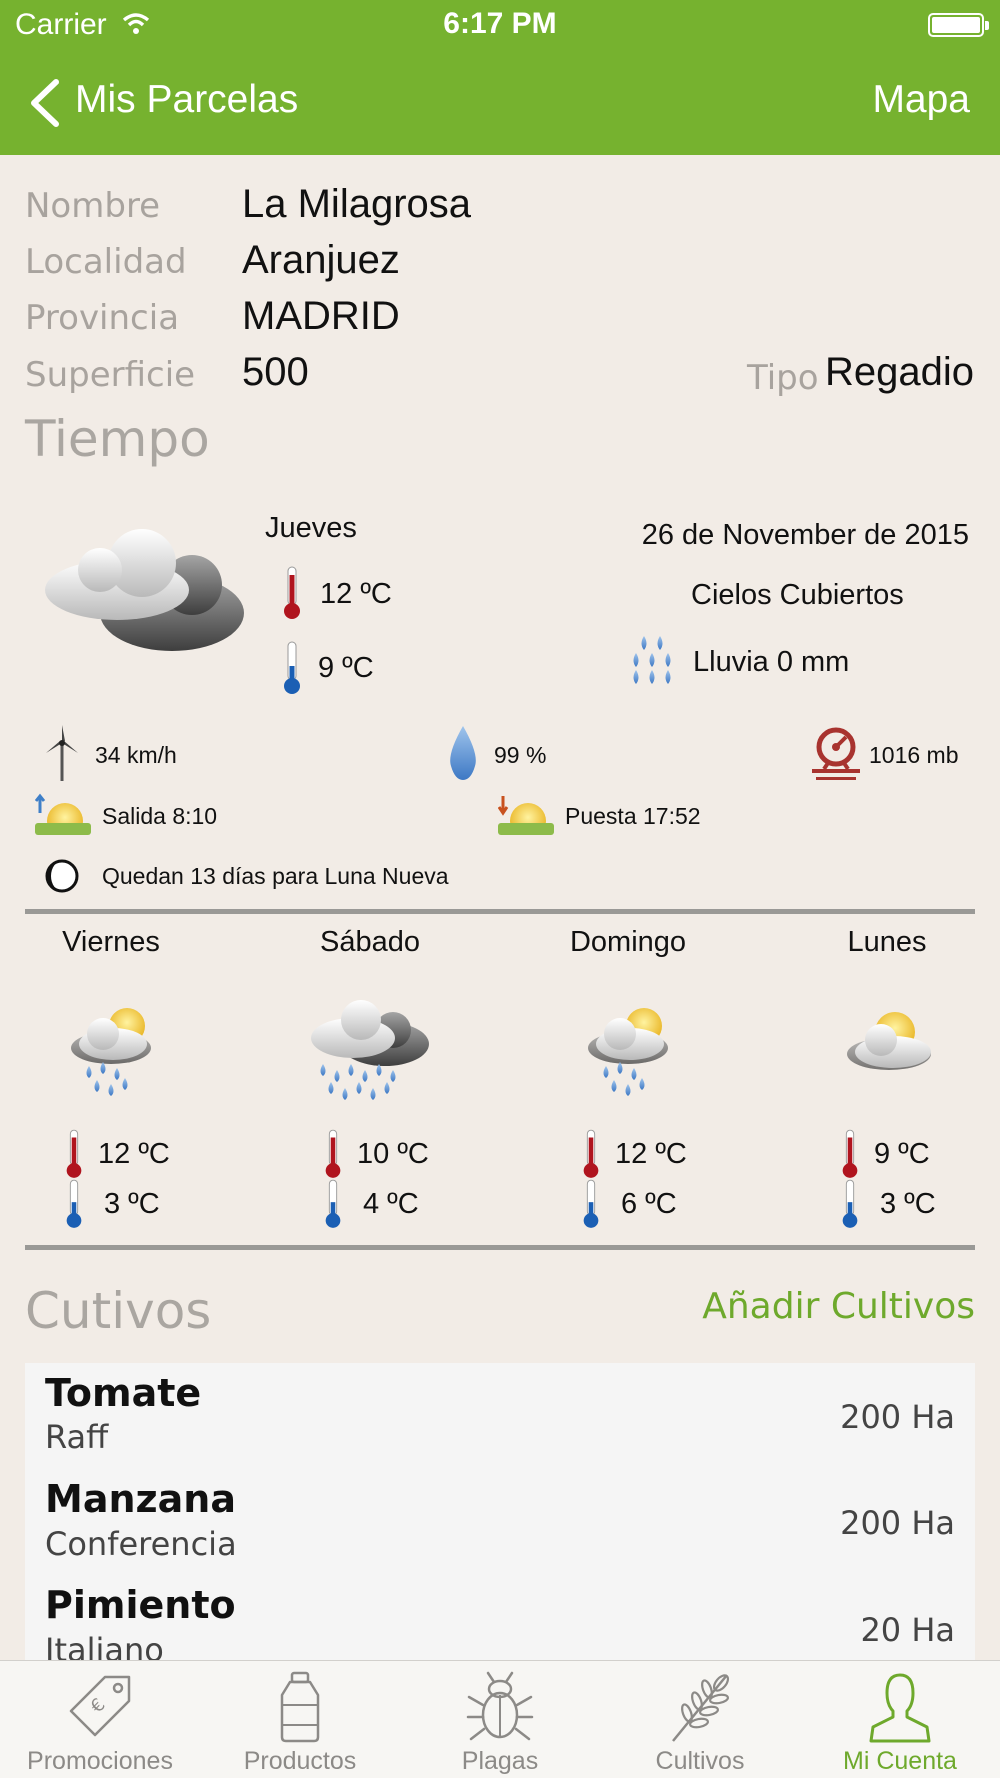  What do you see at coordinates (77, 1437) in the screenshot?
I see `crop-variety: Raff` at bounding box center [77, 1437].